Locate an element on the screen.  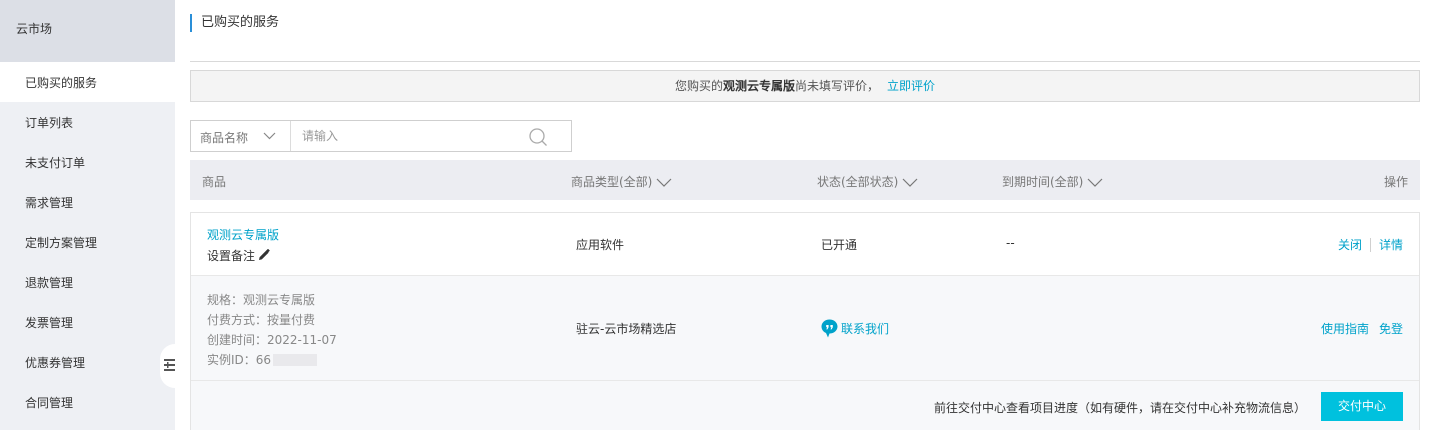
expiry-time: -- is located at coordinates (1010, 243).